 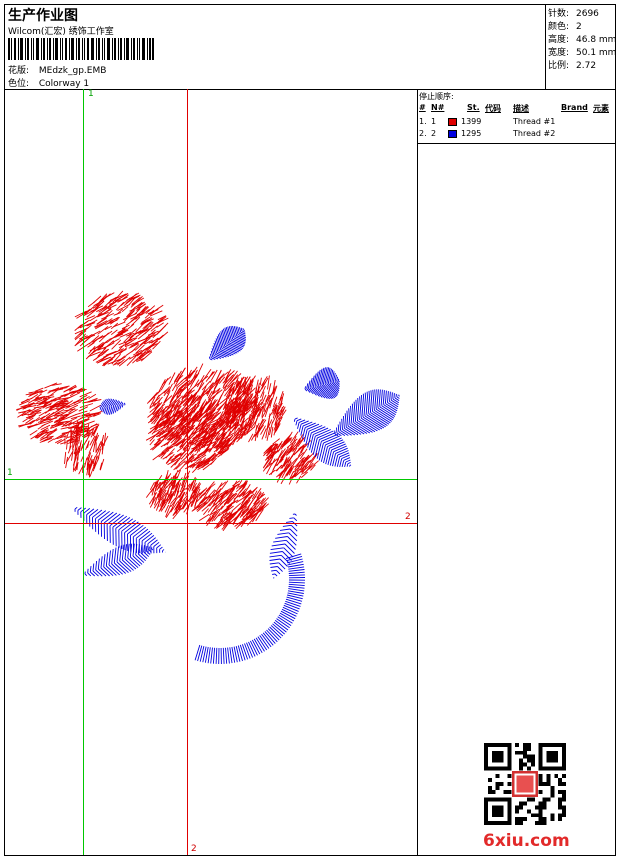 I want to click on col-header: St., so click(x=473, y=107).